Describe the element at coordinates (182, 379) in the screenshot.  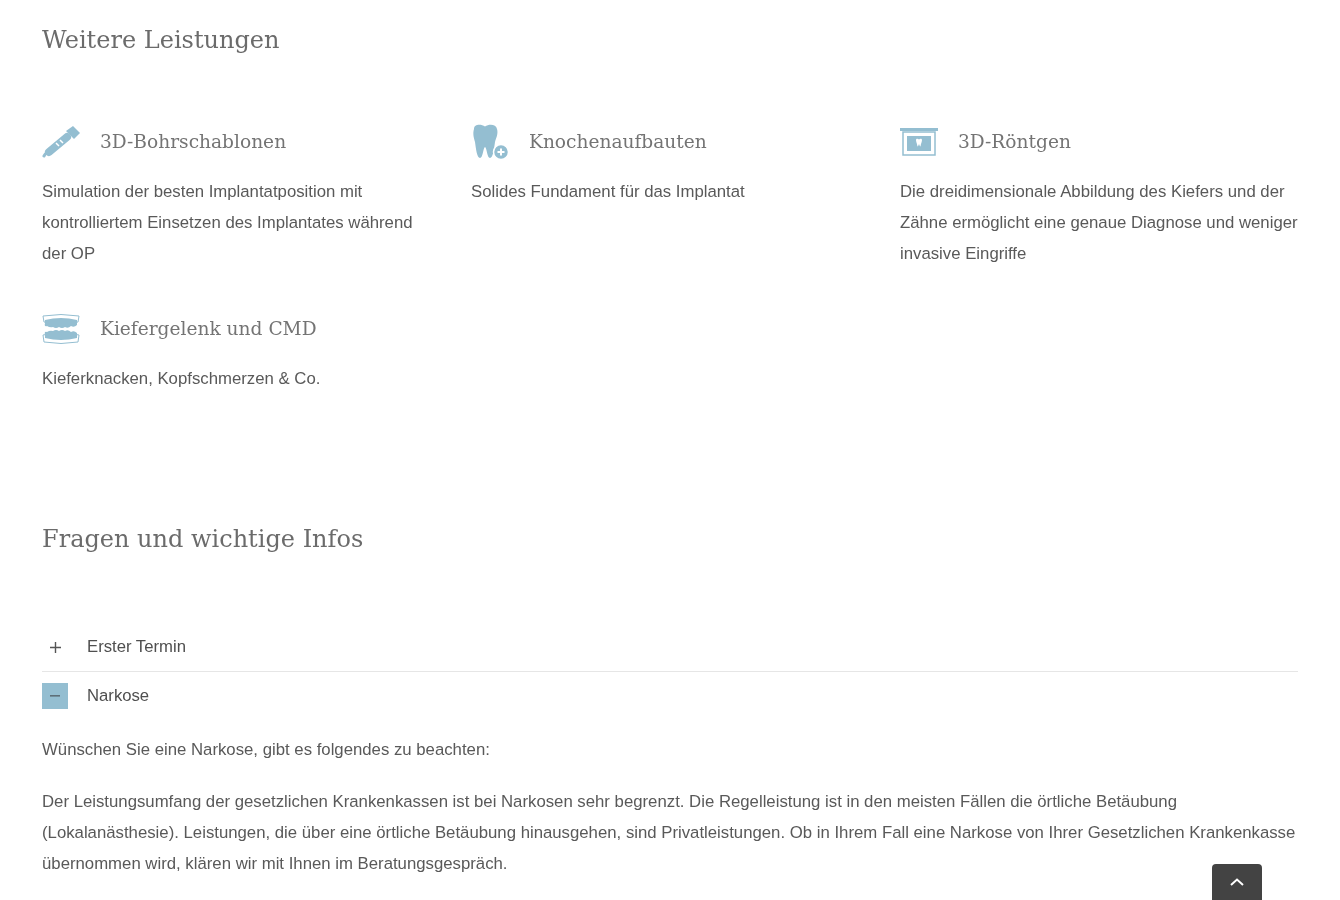
I see `service-description: Kieferknacken, Kopfschmerzen & Co.` at that location.